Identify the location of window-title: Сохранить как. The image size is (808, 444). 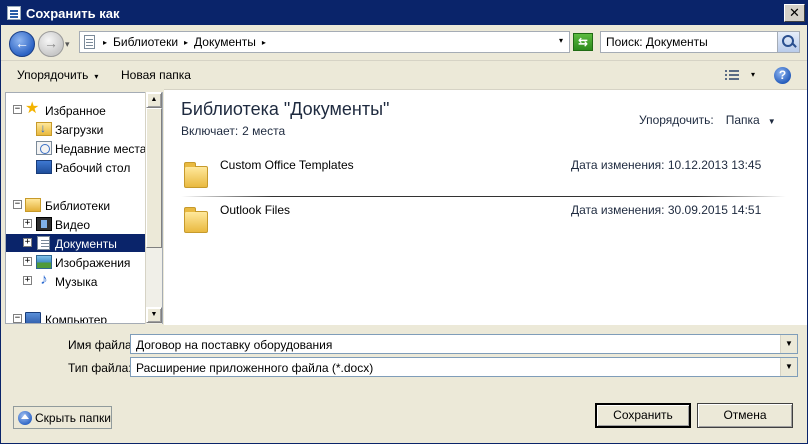
(73, 13).